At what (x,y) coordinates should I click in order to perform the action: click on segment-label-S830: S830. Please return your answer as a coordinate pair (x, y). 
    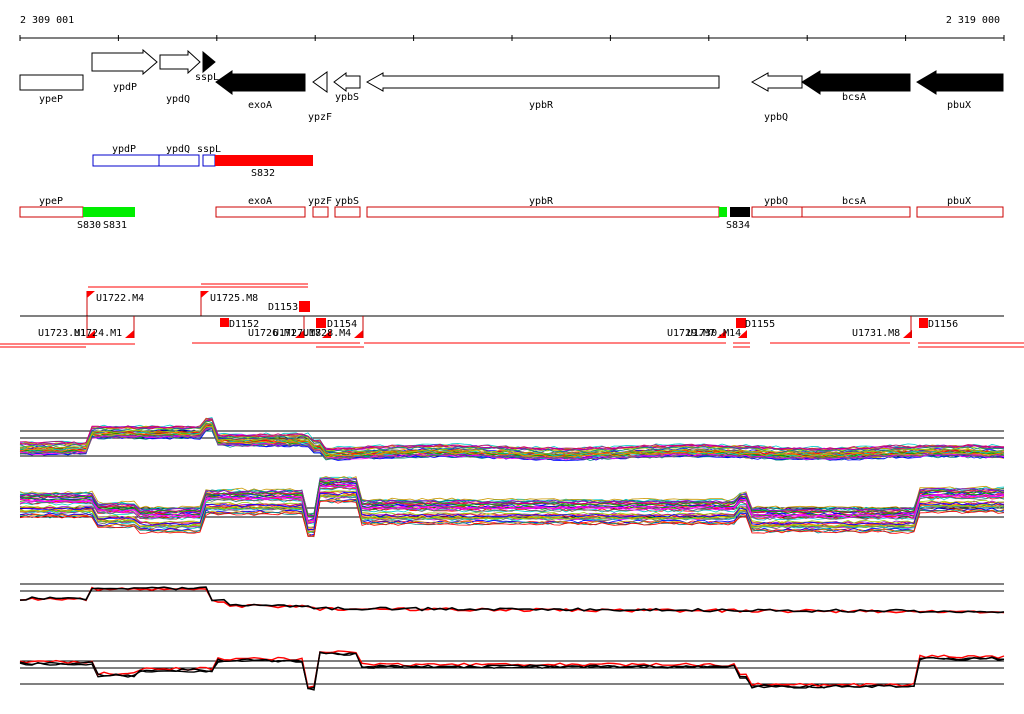
    Looking at the image, I should click on (89, 225).